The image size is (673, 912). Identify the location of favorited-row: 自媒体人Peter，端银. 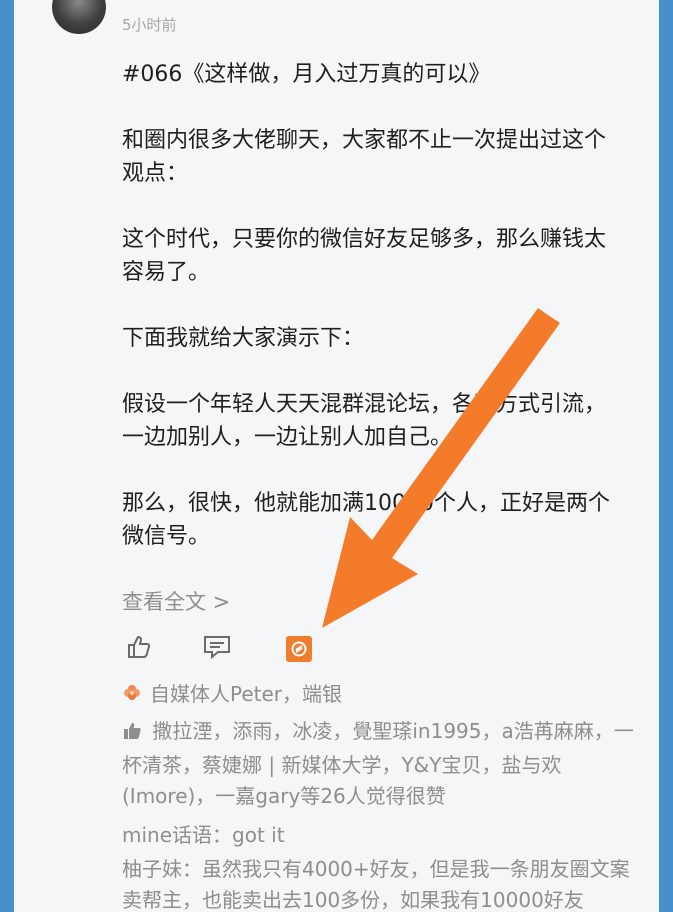
(232, 692).